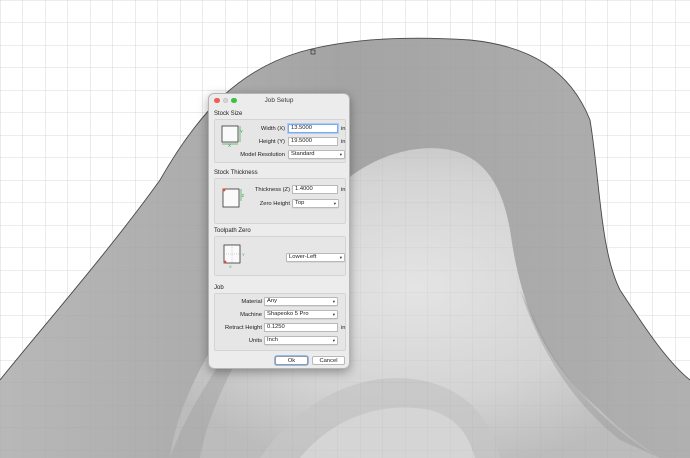  Describe the element at coordinates (280, 256) in the screenshot. I see `toolpath-zero-group: X Y Lower-Left ▾` at that location.